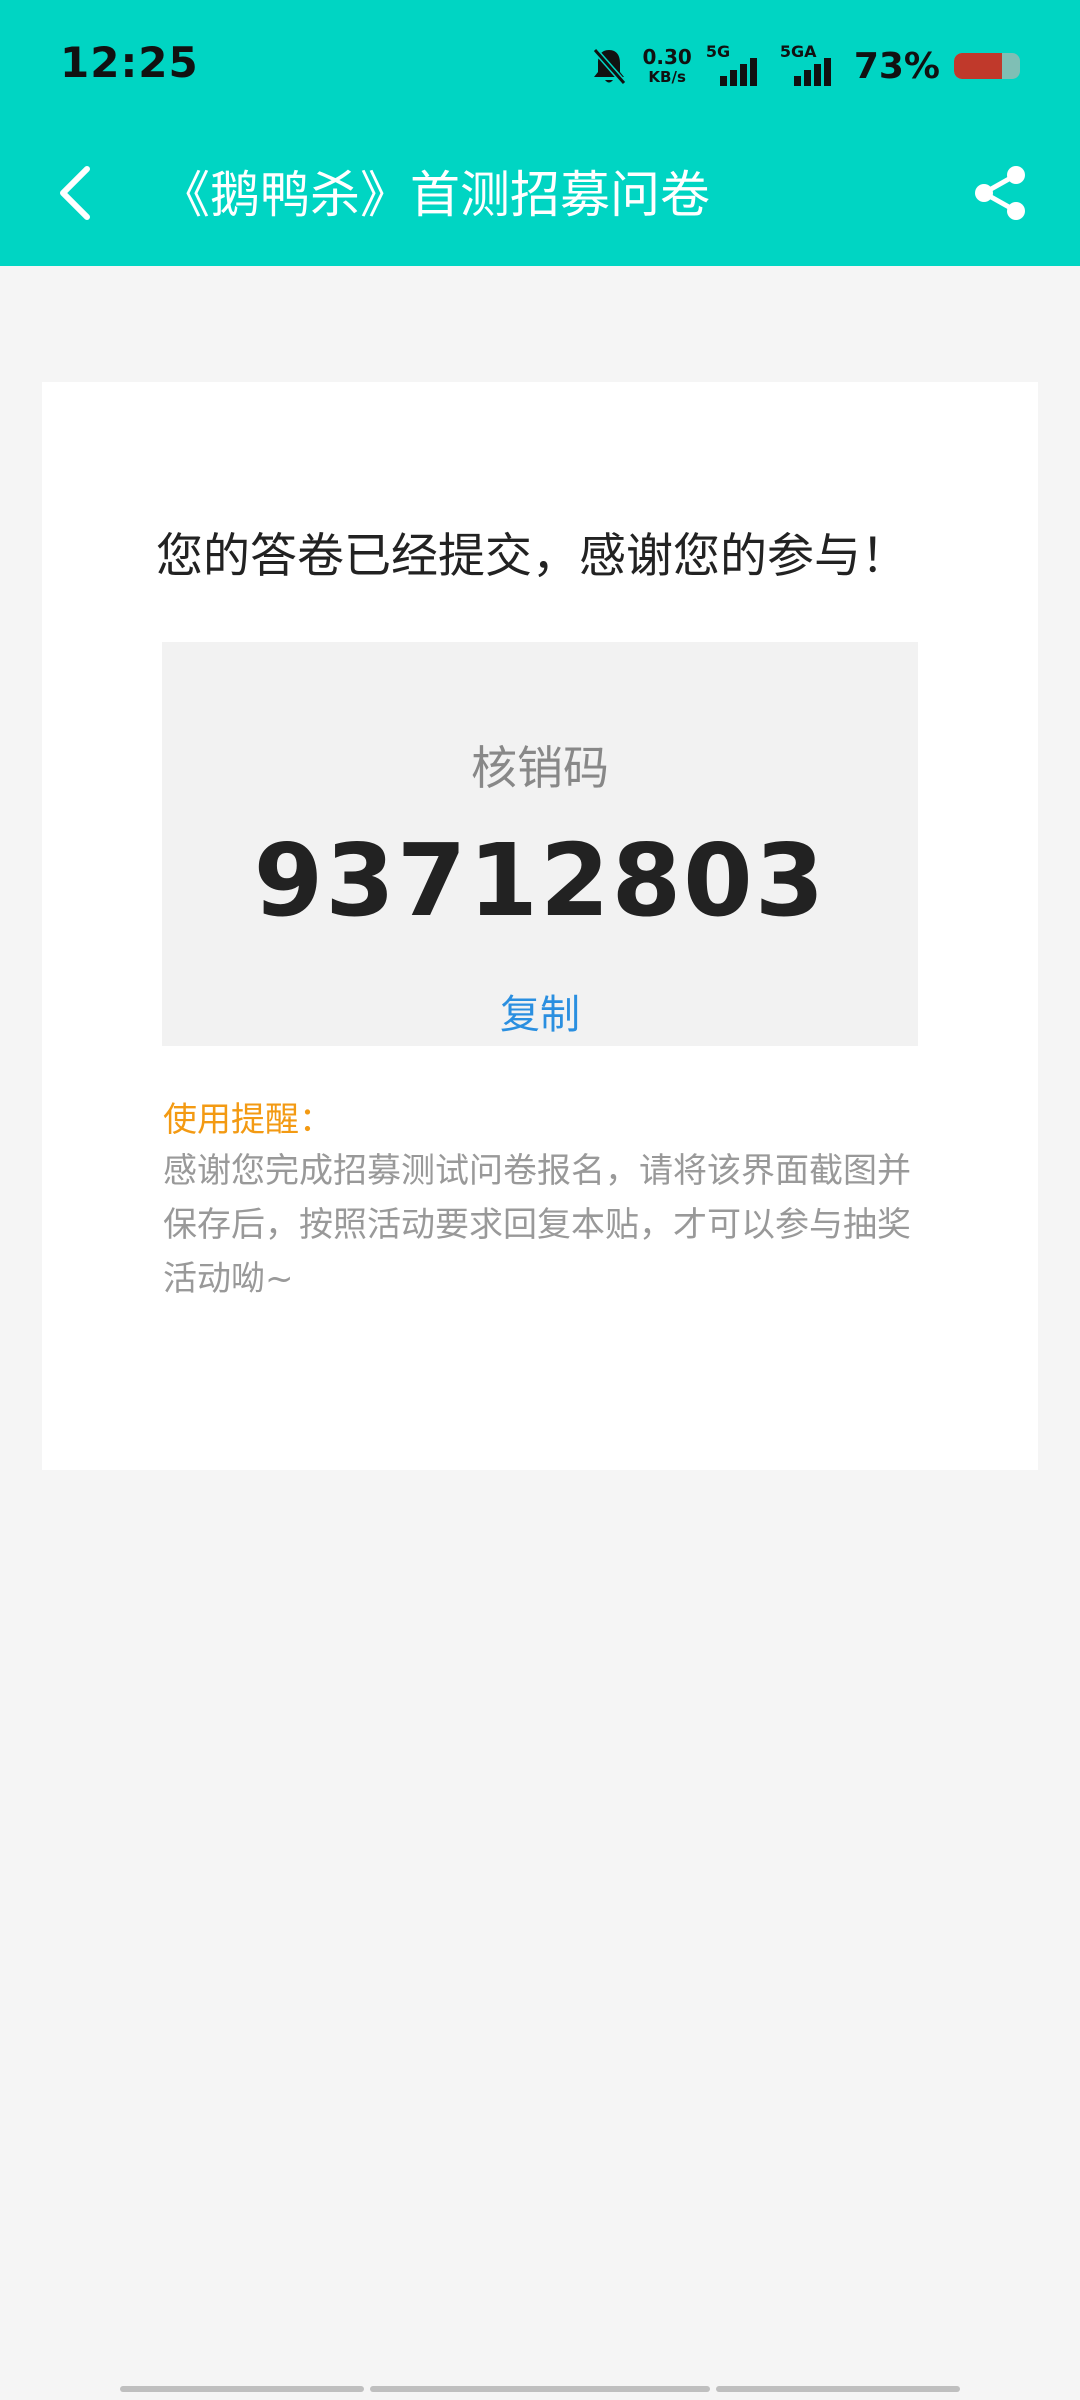 The height and width of the screenshot is (2400, 1080). What do you see at coordinates (540, 133) in the screenshot?
I see `app-header: 12:25 0.30 KB/s 5G 5GA 73% 《鹅鸭杀》首测招募问卷` at bounding box center [540, 133].